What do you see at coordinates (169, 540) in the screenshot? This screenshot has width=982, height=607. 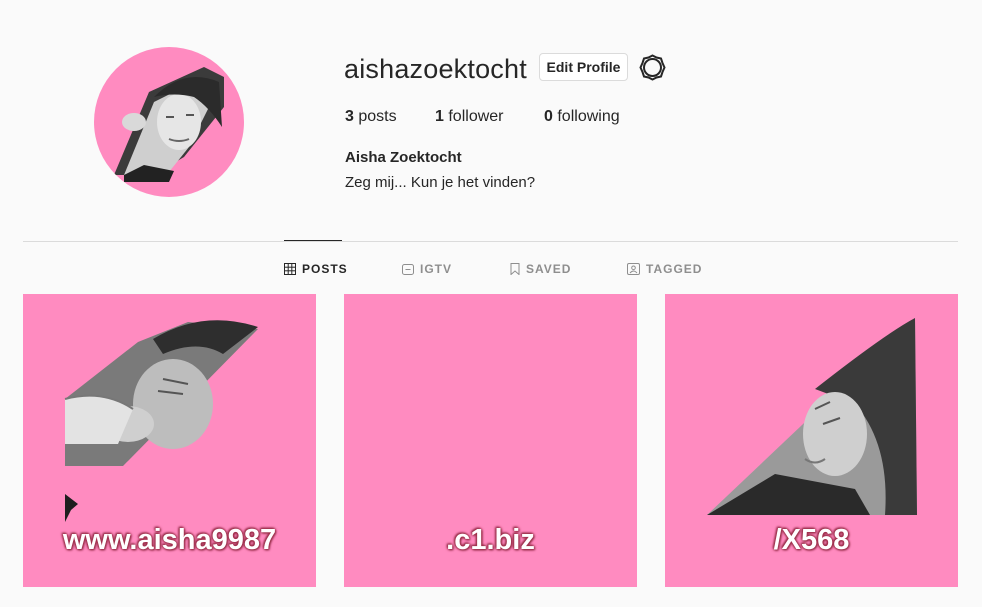 I see `post-1-caption: www.aisha9987` at bounding box center [169, 540].